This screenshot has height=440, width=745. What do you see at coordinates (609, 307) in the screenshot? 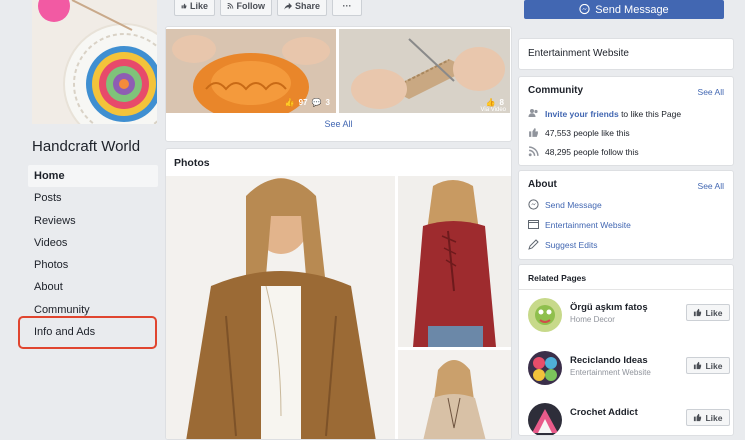
I see `related-page-name: Örgü aşkım fatoş` at bounding box center [609, 307].